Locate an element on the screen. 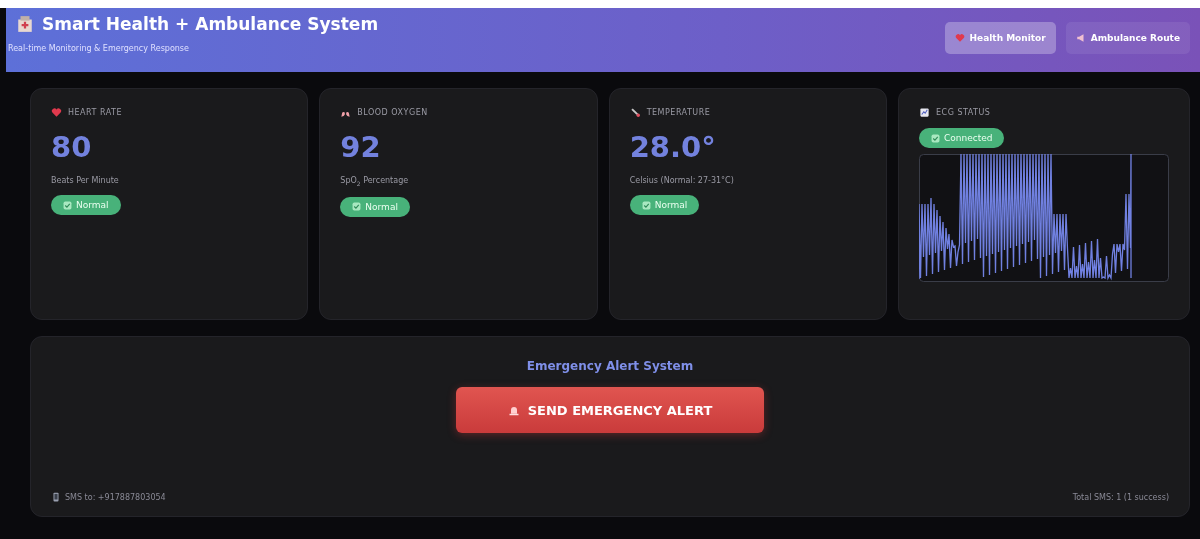 The height and width of the screenshot is (539, 1200). status-badge: Connected is located at coordinates (962, 138).